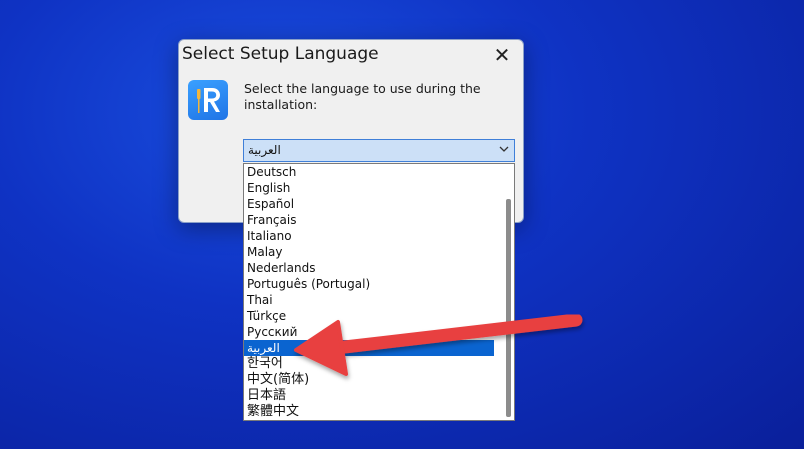 The width and height of the screenshot is (804, 449). I want to click on list-item: 中文(简体), so click(369, 380).